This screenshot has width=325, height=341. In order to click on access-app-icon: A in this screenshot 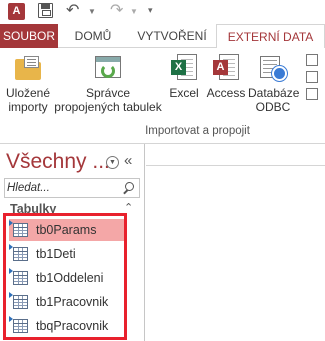, I will do `click(16, 11)`.